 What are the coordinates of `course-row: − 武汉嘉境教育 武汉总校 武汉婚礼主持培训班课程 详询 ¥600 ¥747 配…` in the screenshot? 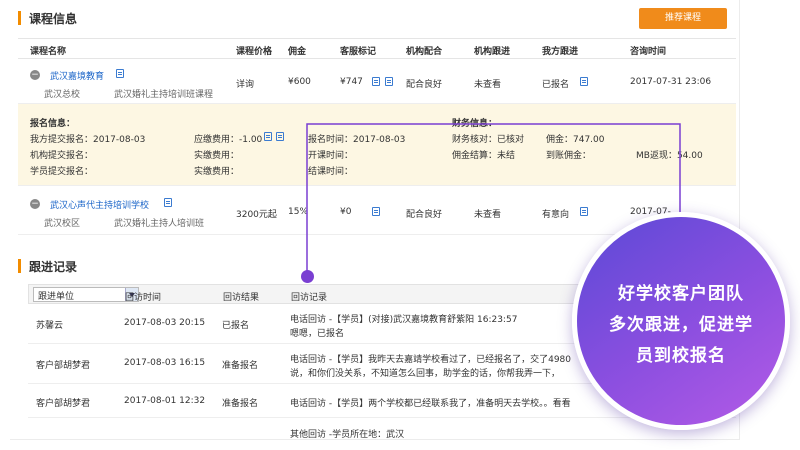 It's located at (377, 81).